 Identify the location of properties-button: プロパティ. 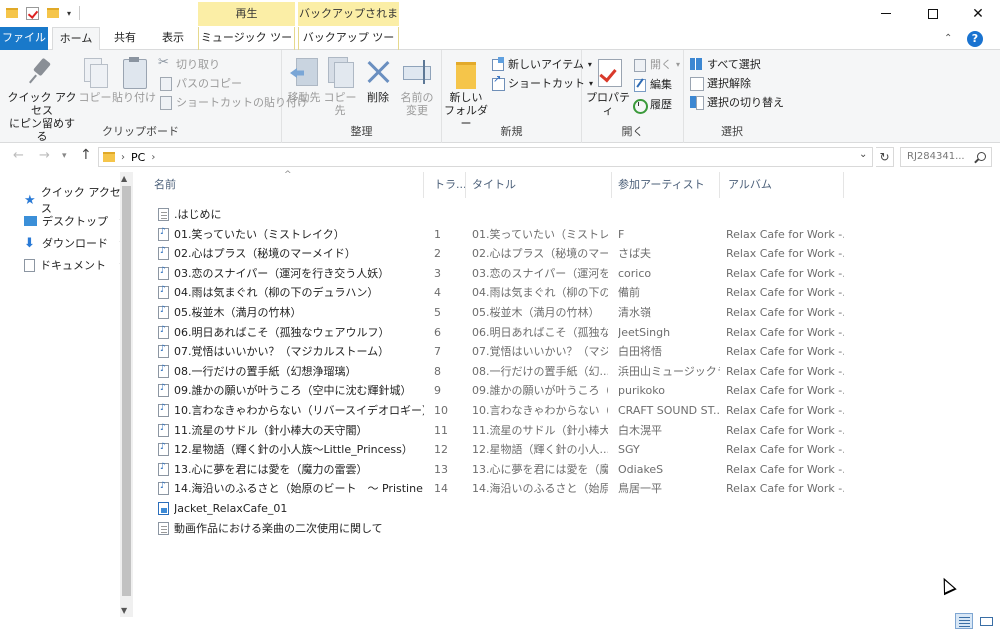
(608, 86).